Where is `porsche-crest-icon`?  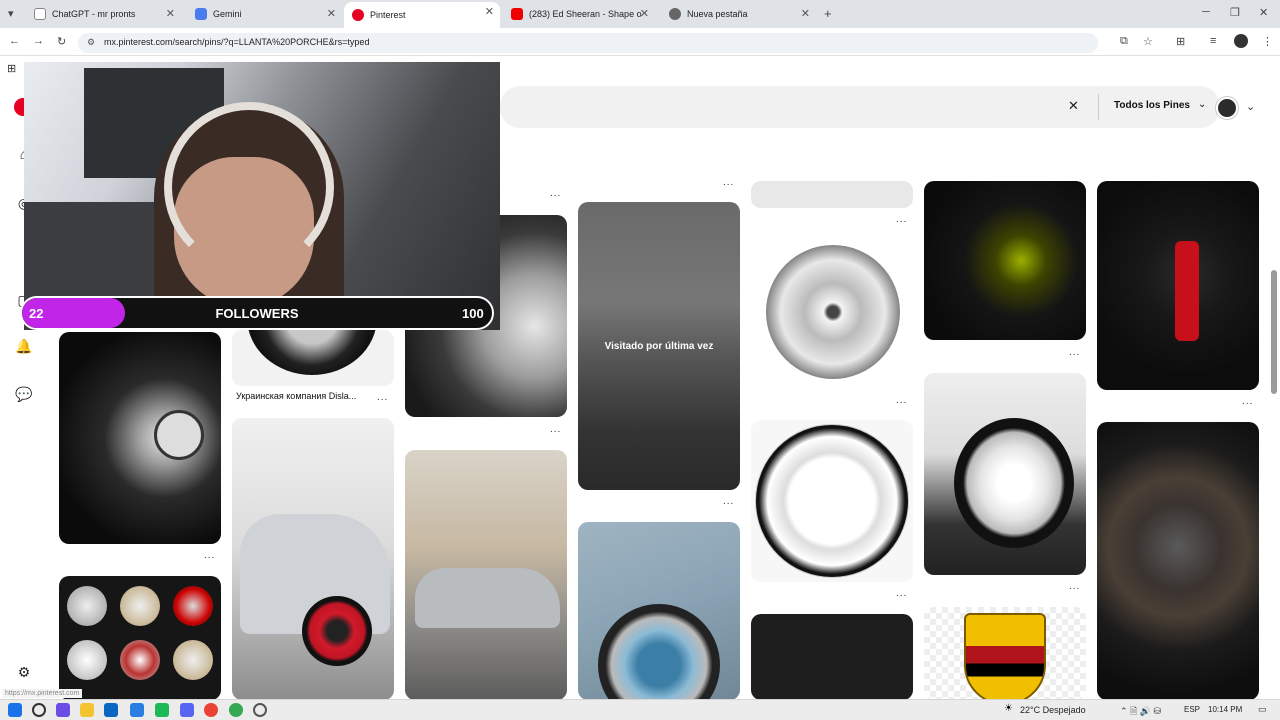 porsche-crest-icon is located at coordinates (1005, 656).